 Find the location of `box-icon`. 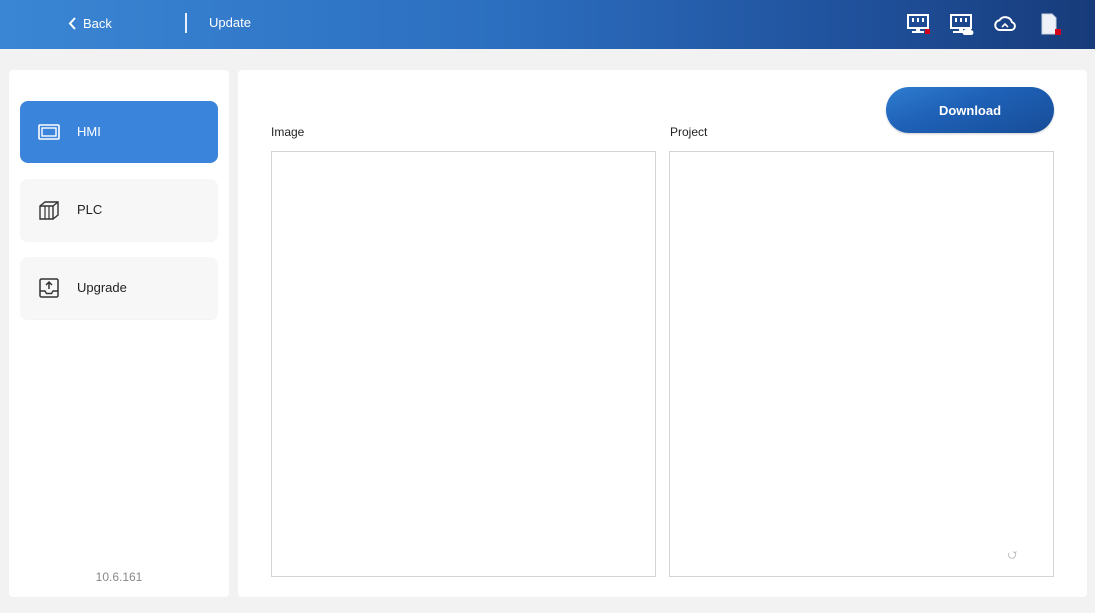

box-icon is located at coordinates (49, 210).